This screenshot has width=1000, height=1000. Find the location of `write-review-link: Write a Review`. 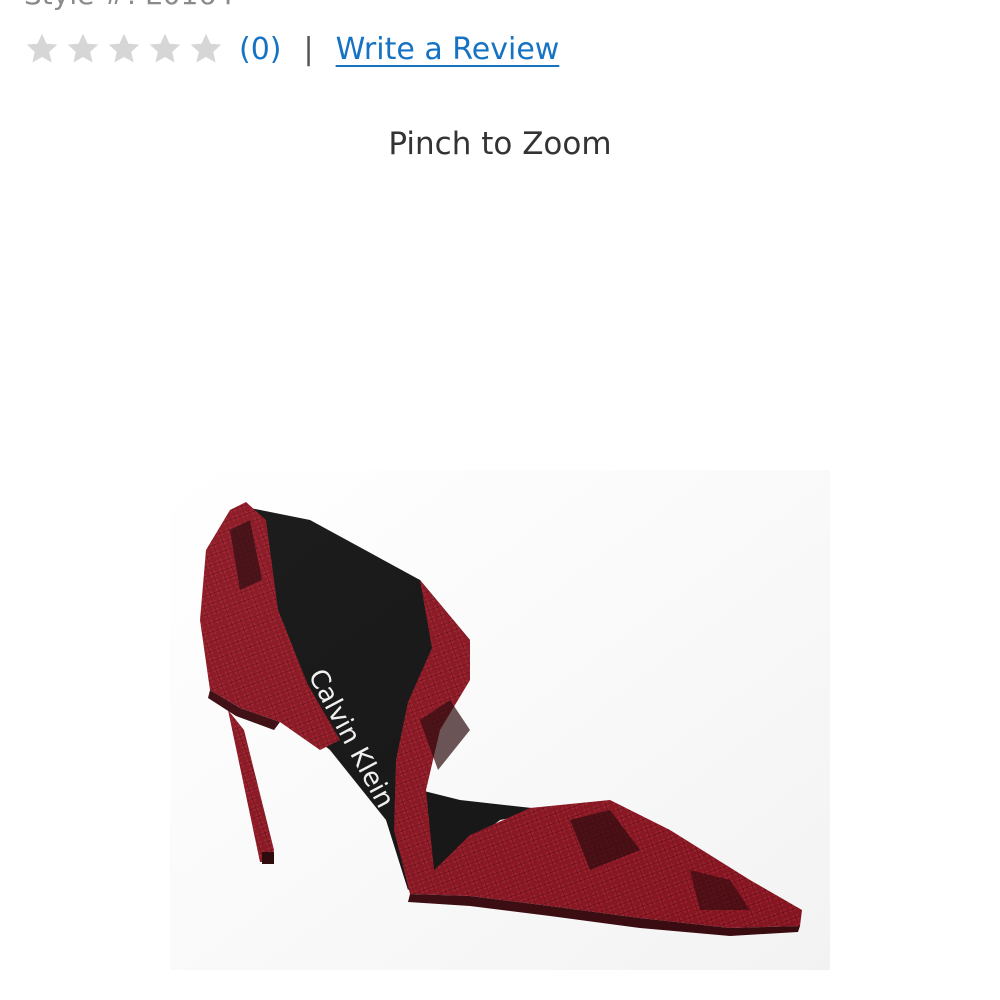

write-review-link: Write a Review is located at coordinates (448, 49).